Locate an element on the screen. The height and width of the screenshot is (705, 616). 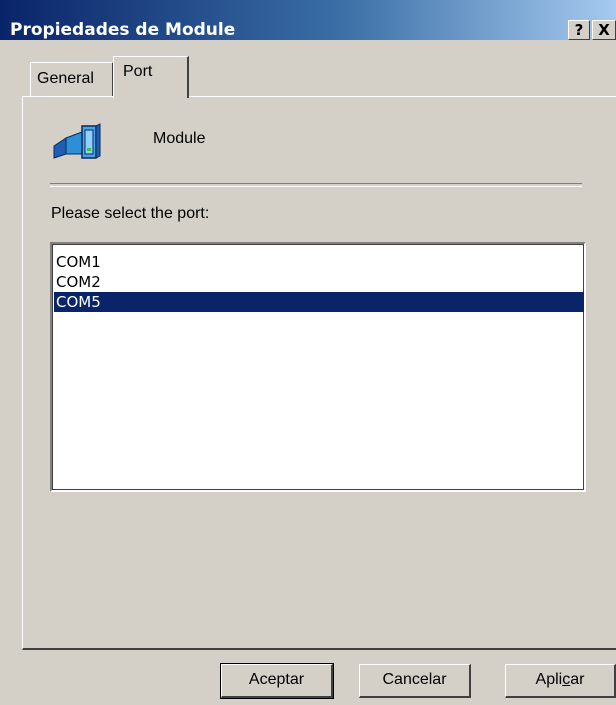
port-prompt: Please select the port: is located at coordinates (130, 213).